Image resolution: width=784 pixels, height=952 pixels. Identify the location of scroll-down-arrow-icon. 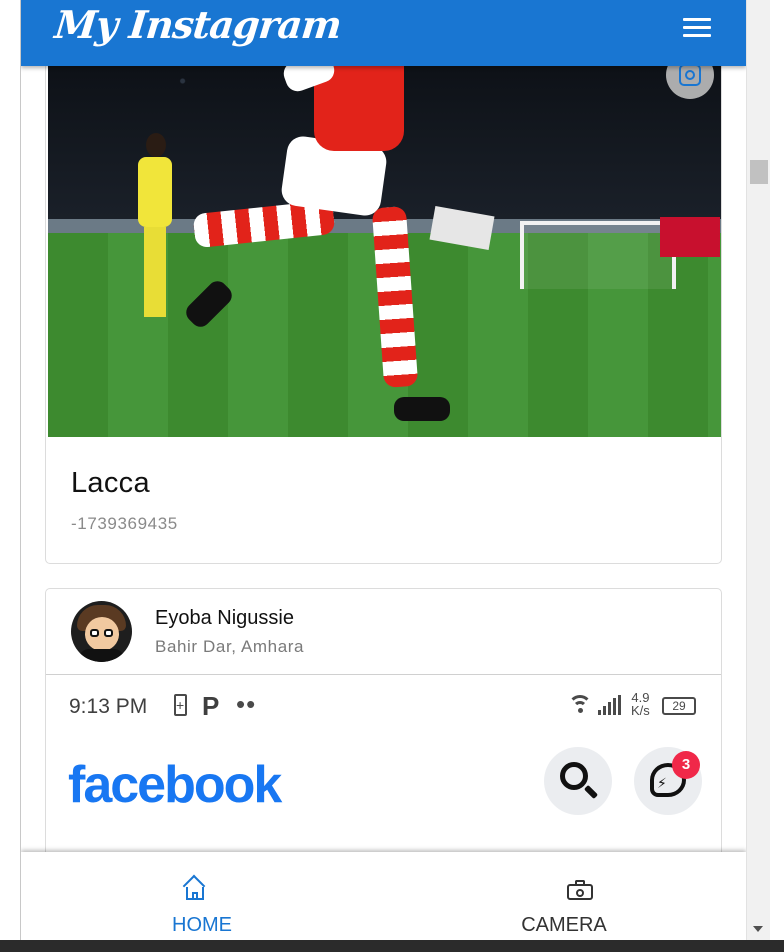
(758, 929).